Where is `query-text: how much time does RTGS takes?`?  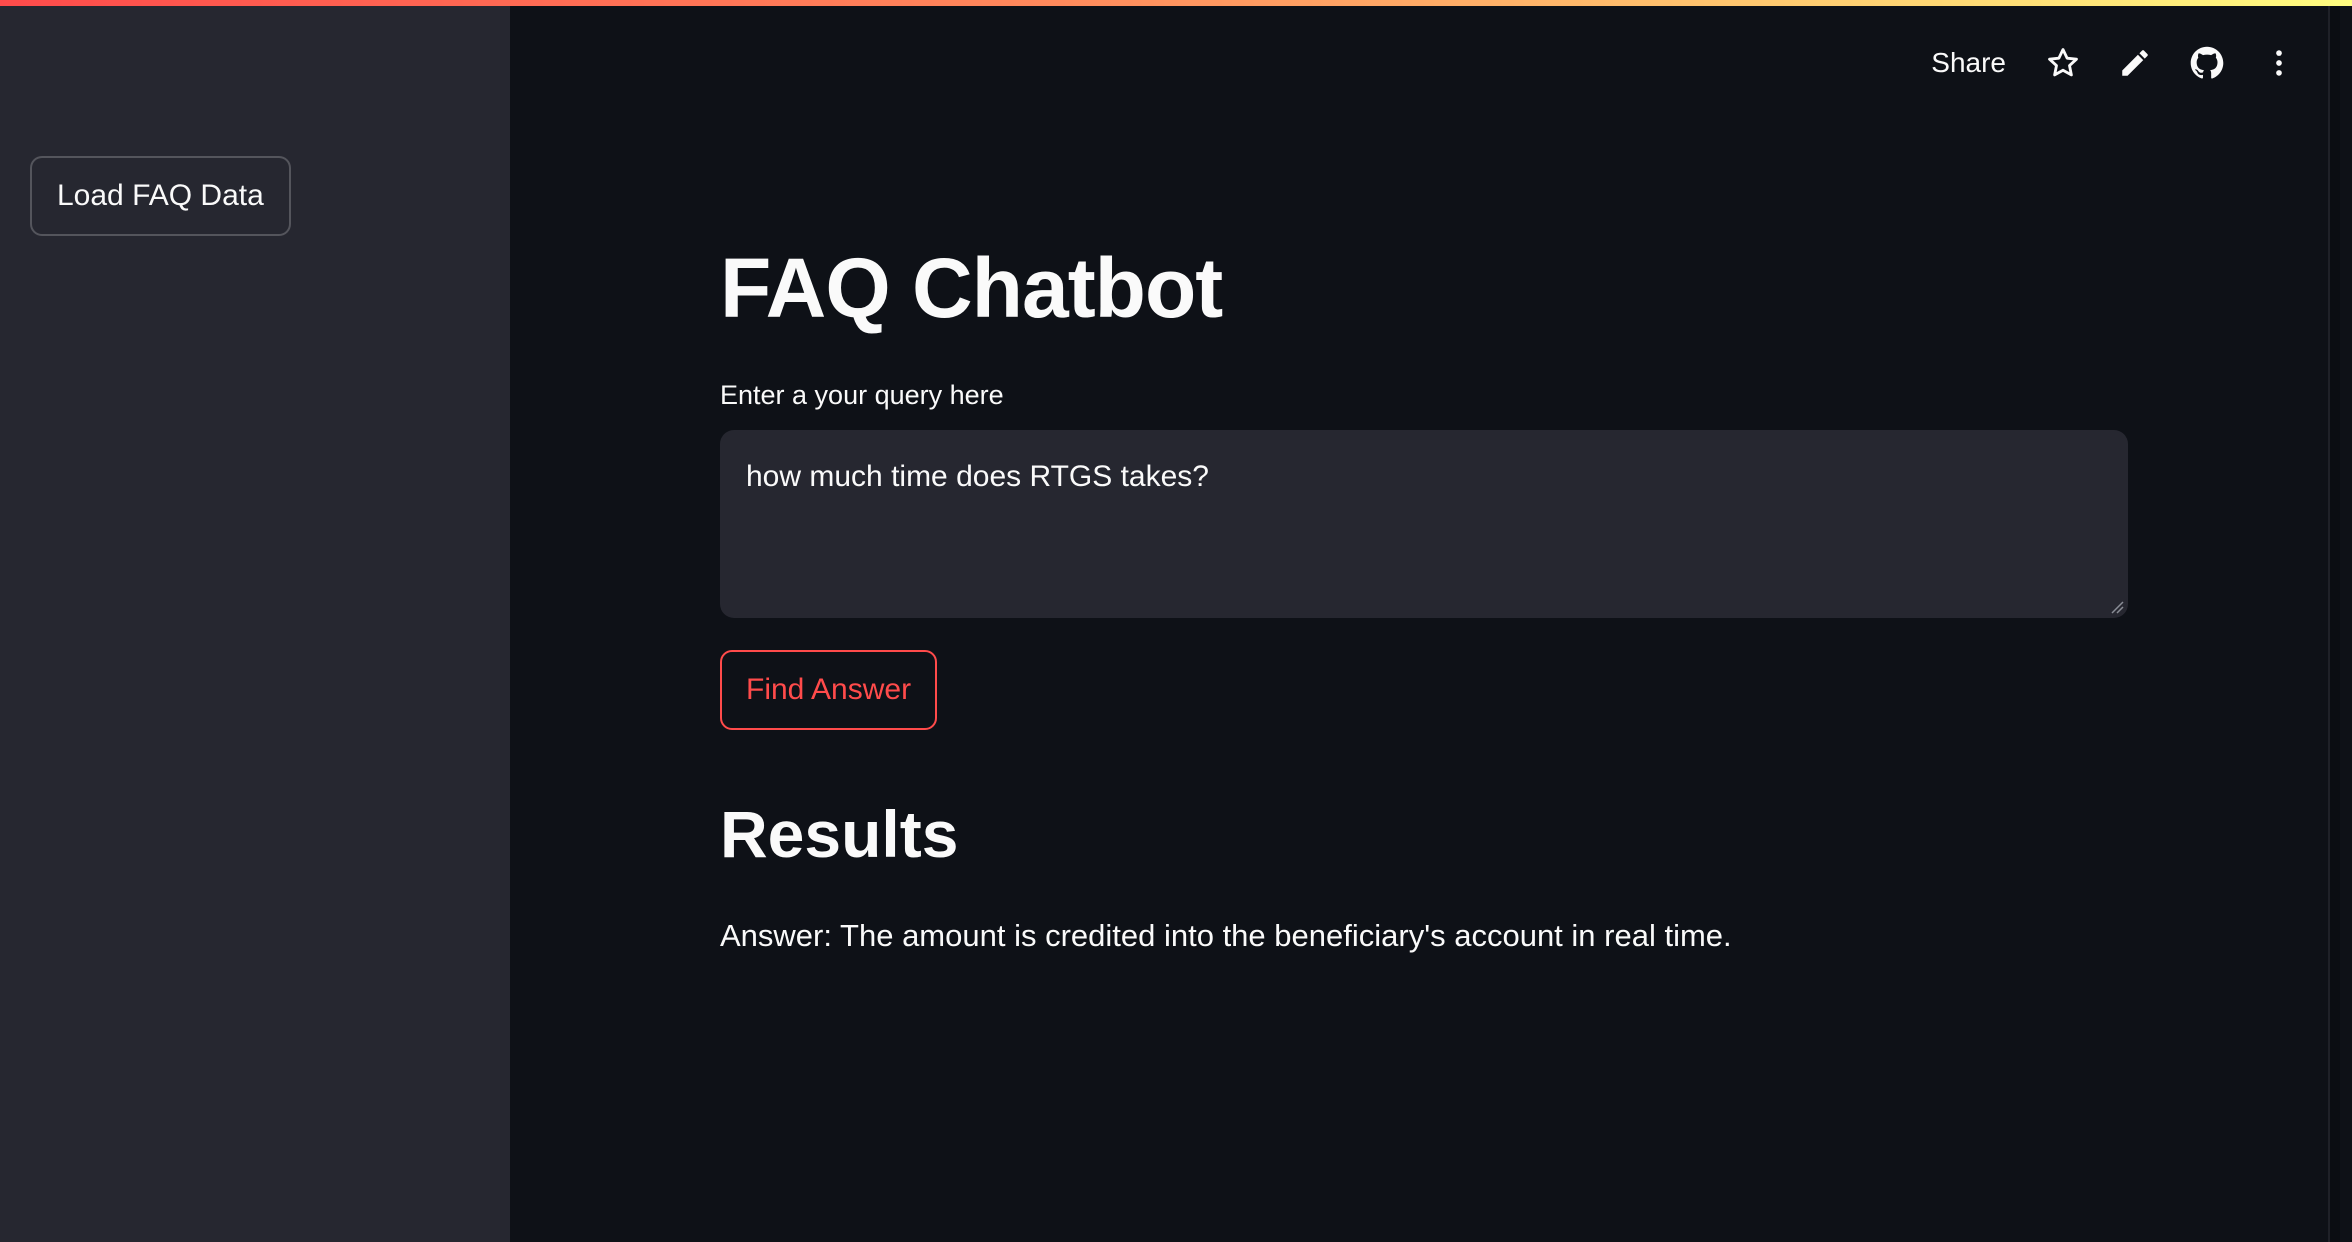
query-text: how much time does RTGS takes? is located at coordinates (977, 476).